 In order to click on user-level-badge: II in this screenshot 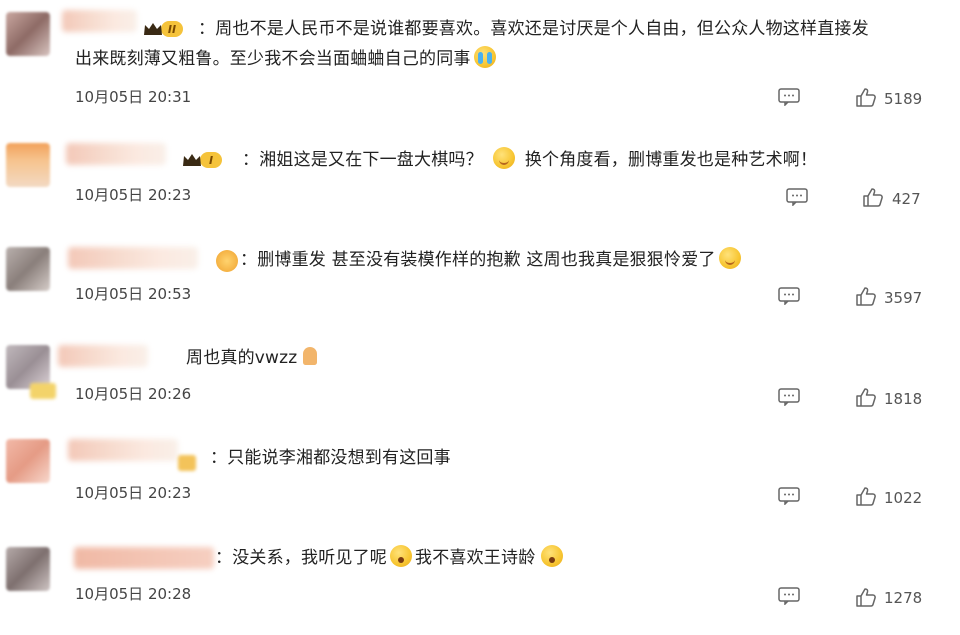, I will do `click(163, 29)`.